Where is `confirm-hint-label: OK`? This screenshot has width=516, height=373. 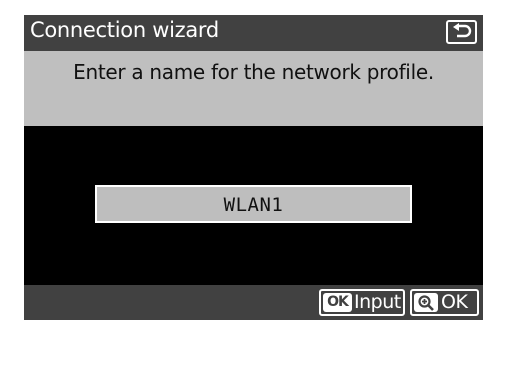 confirm-hint-label: OK is located at coordinates (454, 302).